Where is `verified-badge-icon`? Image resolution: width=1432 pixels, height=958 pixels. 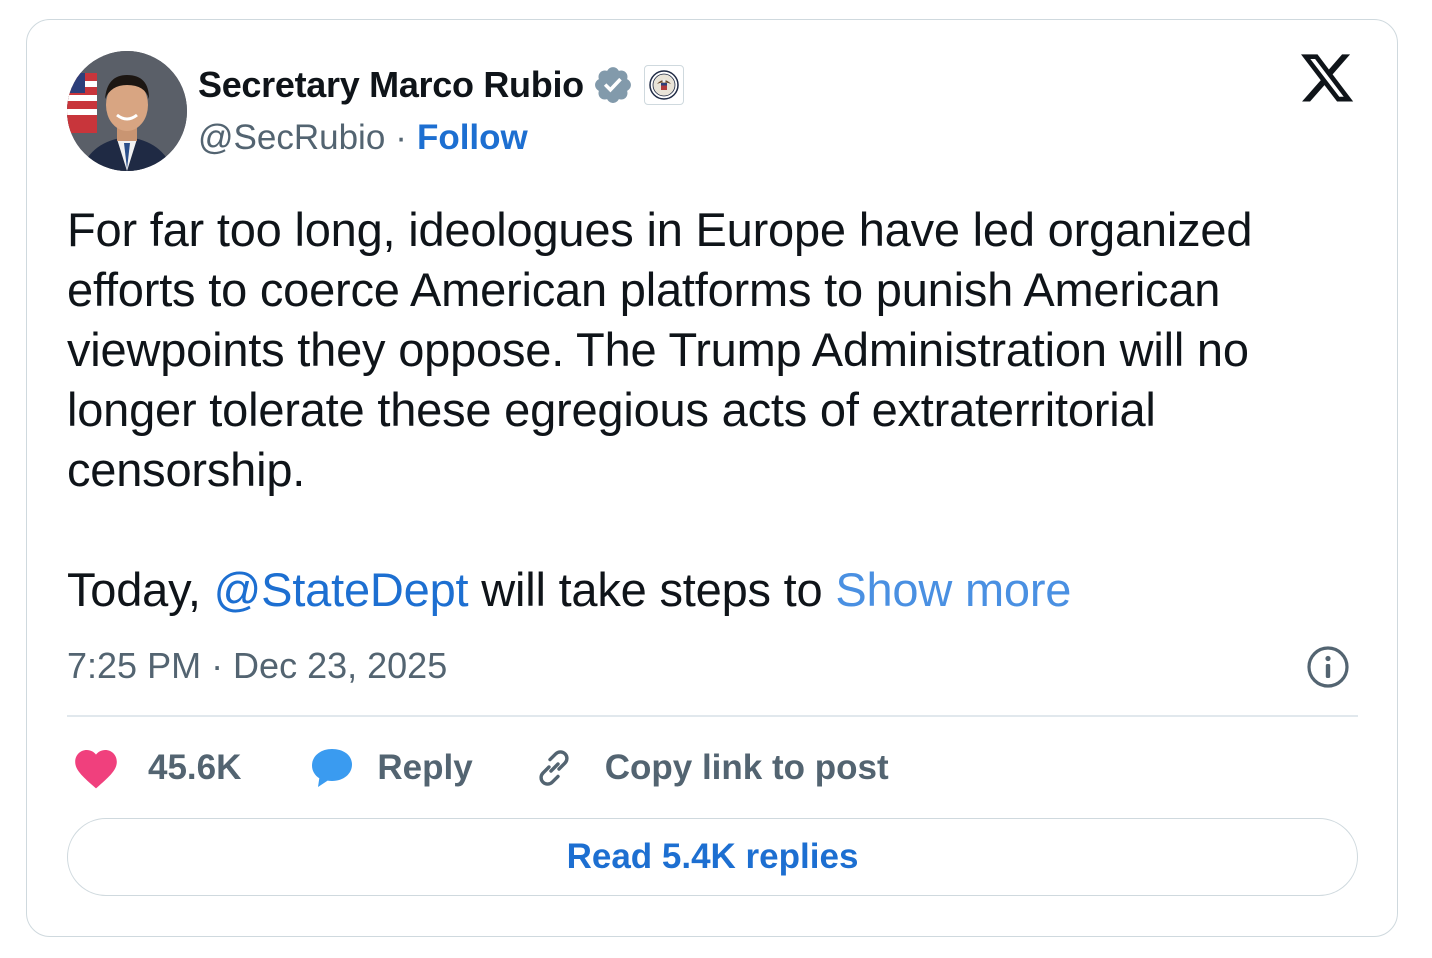 verified-badge-icon is located at coordinates (613, 85).